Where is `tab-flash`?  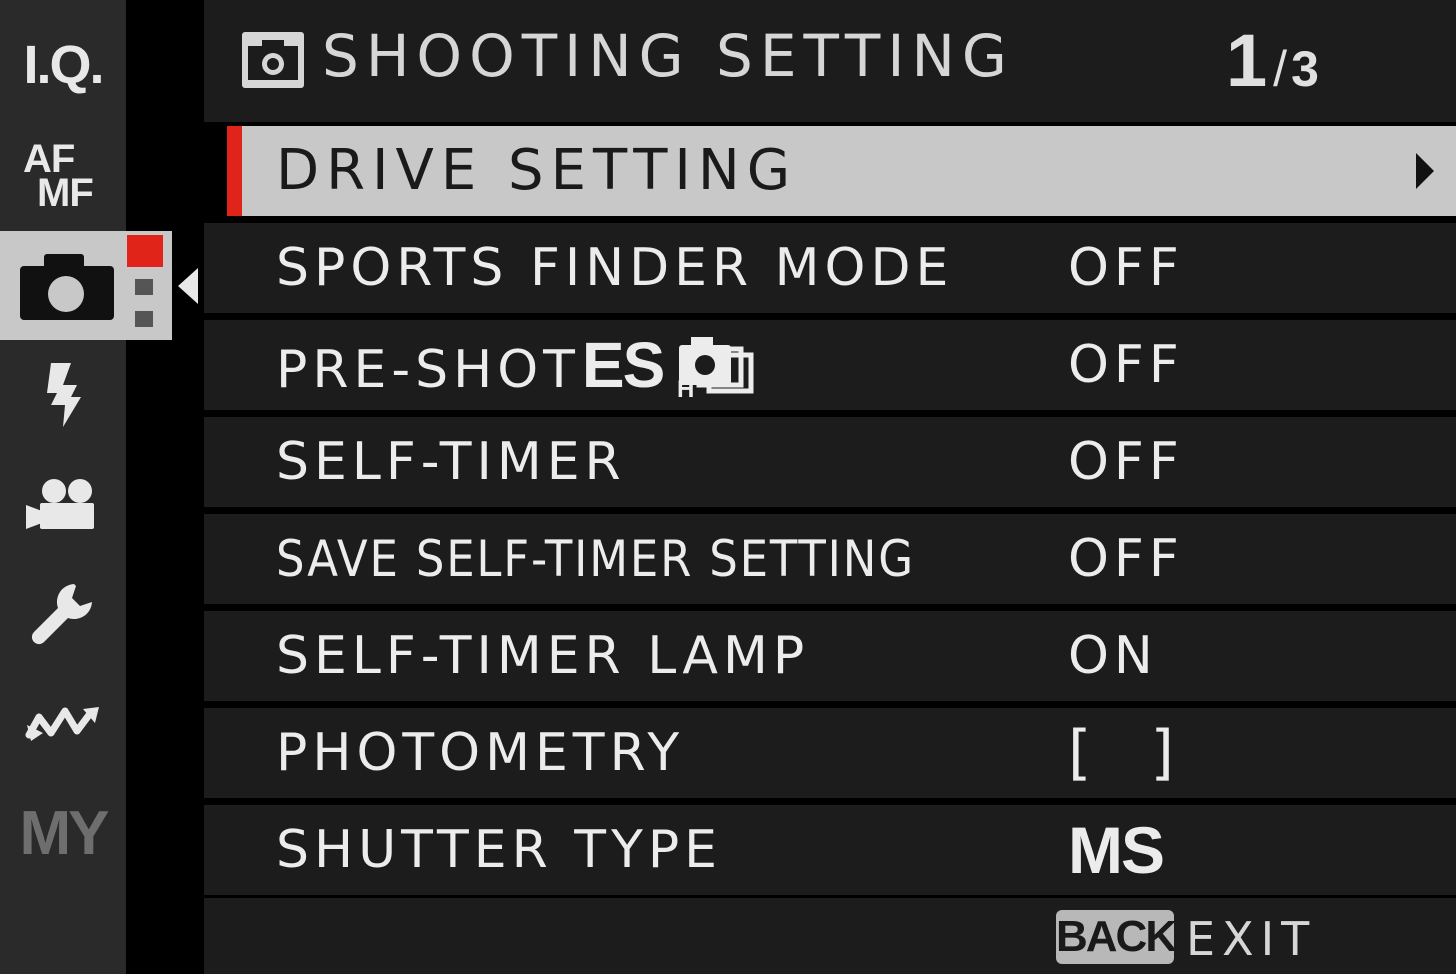
tab-flash is located at coordinates (63, 395).